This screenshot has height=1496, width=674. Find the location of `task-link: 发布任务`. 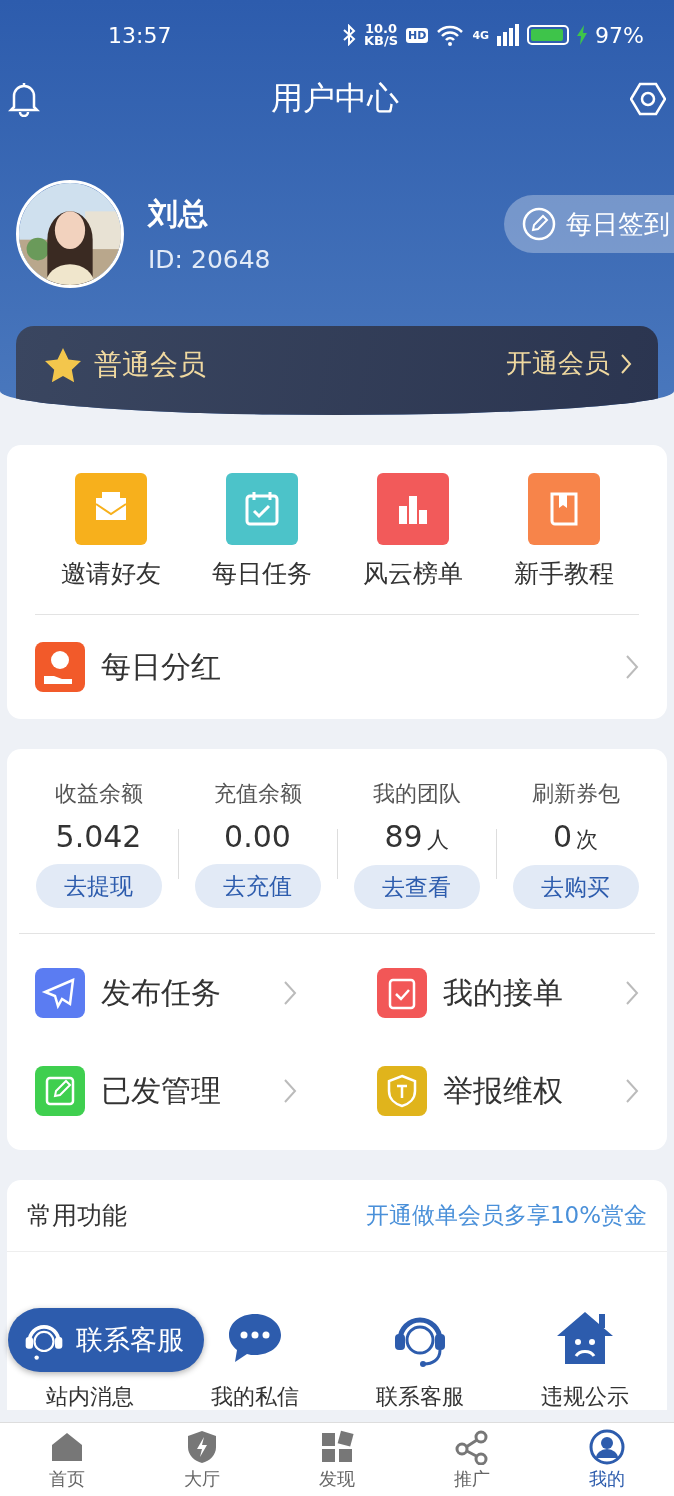

task-link: 发布任务 is located at coordinates (166, 993).